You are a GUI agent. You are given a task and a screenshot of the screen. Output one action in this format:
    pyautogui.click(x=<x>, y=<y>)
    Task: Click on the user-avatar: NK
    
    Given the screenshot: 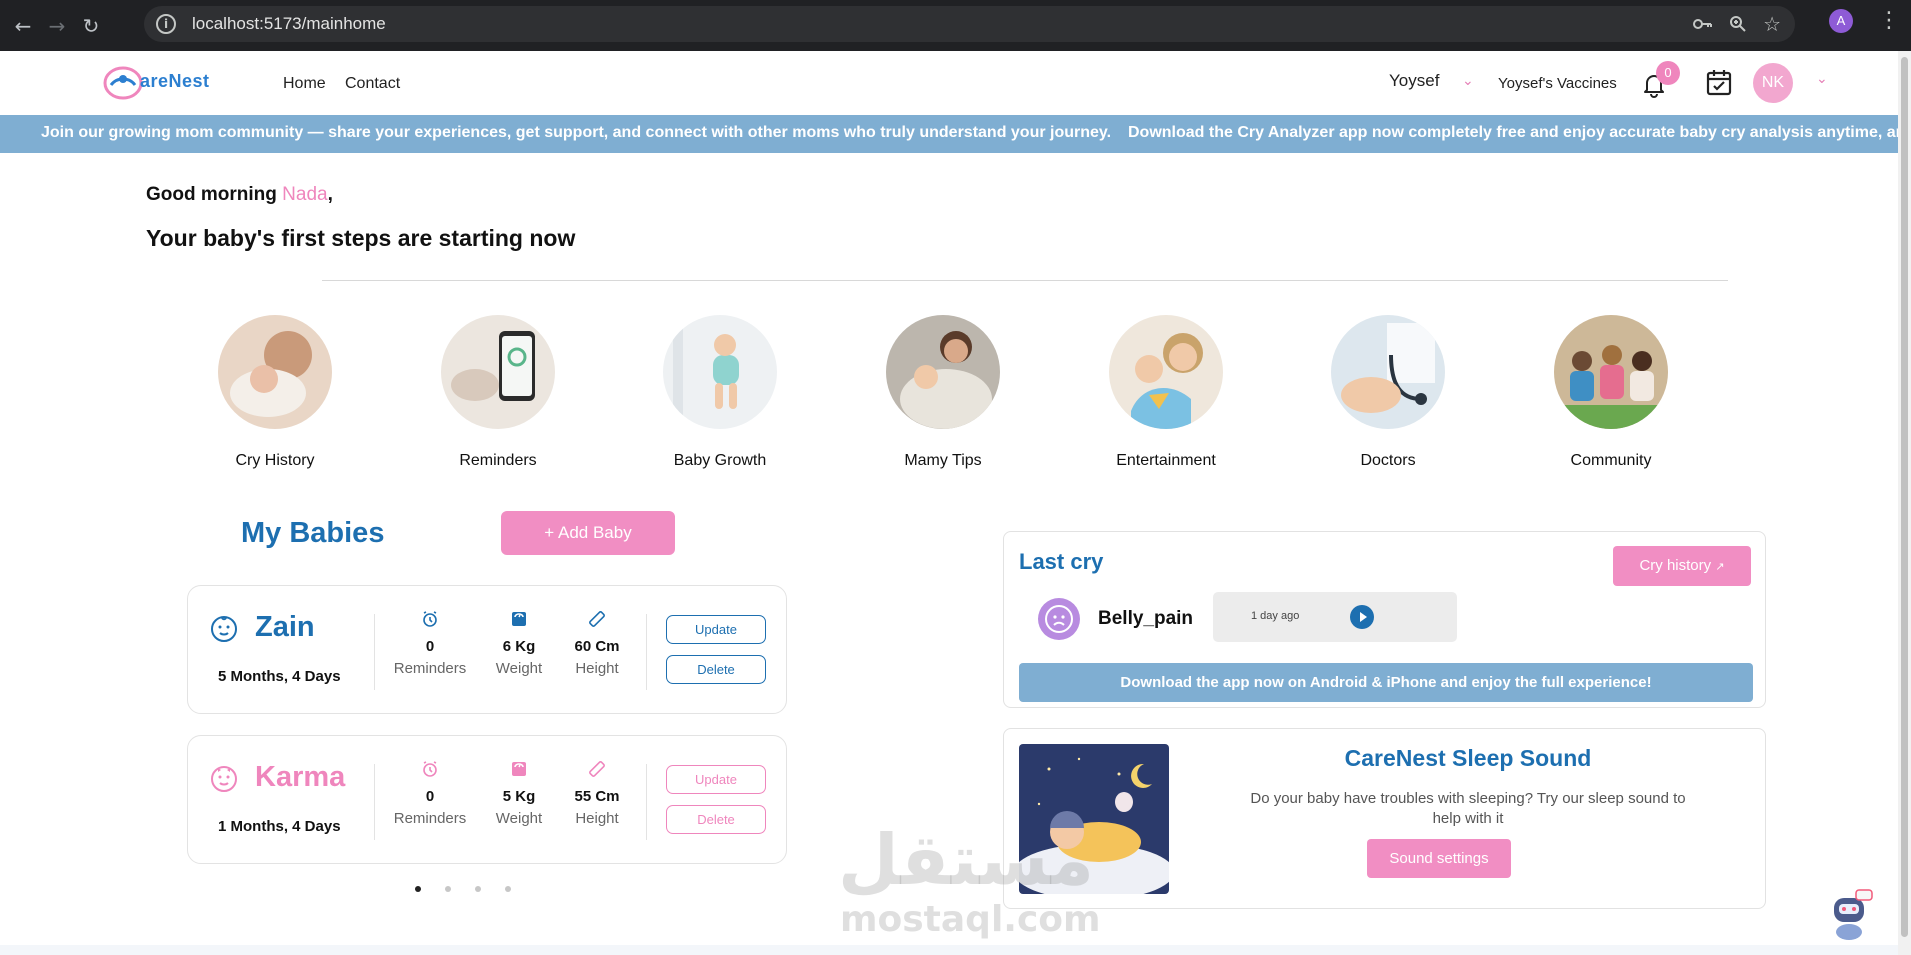 What is the action you would take?
    pyautogui.click(x=1773, y=83)
    